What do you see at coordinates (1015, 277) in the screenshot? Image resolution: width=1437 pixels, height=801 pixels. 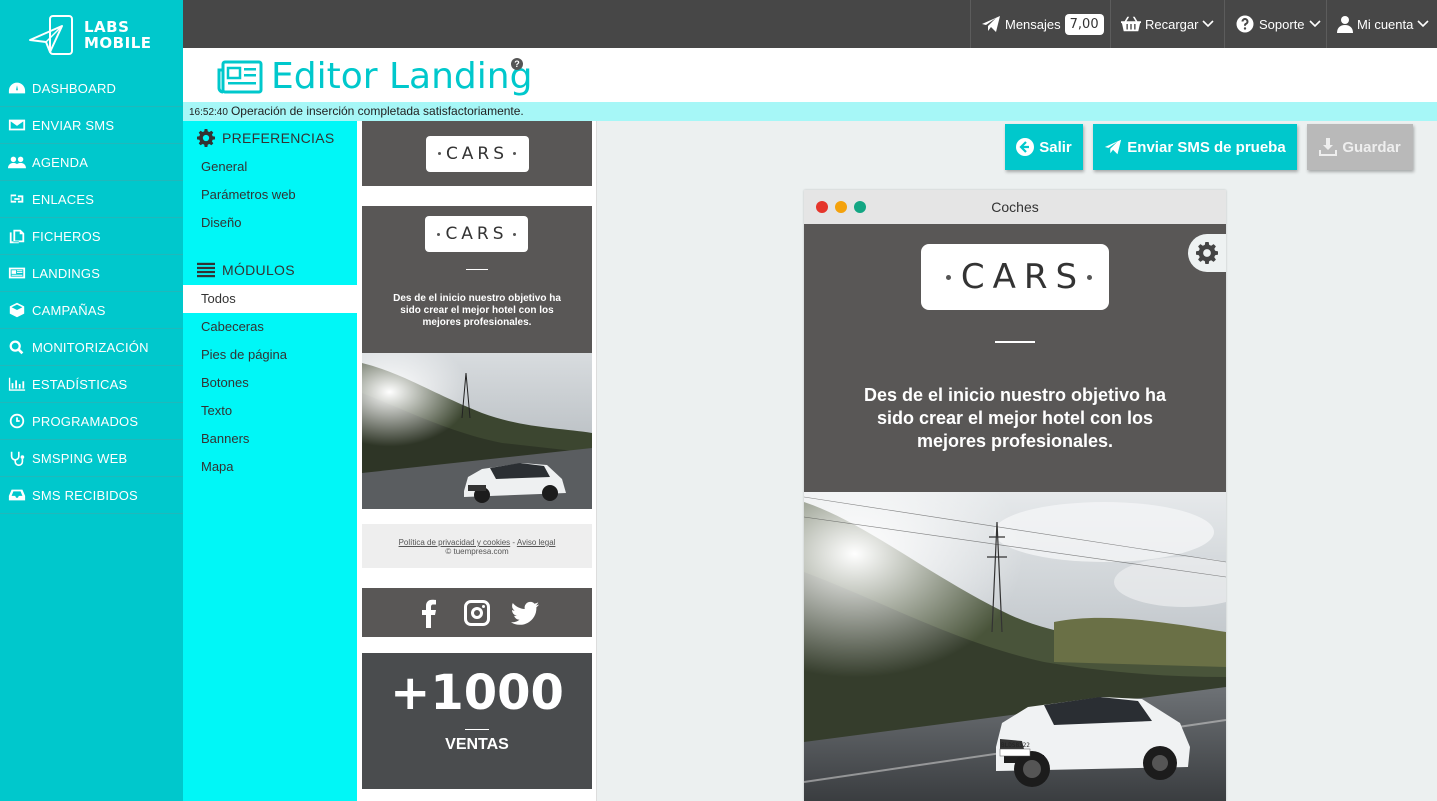 I see `preview-cars-logo: CARS` at bounding box center [1015, 277].